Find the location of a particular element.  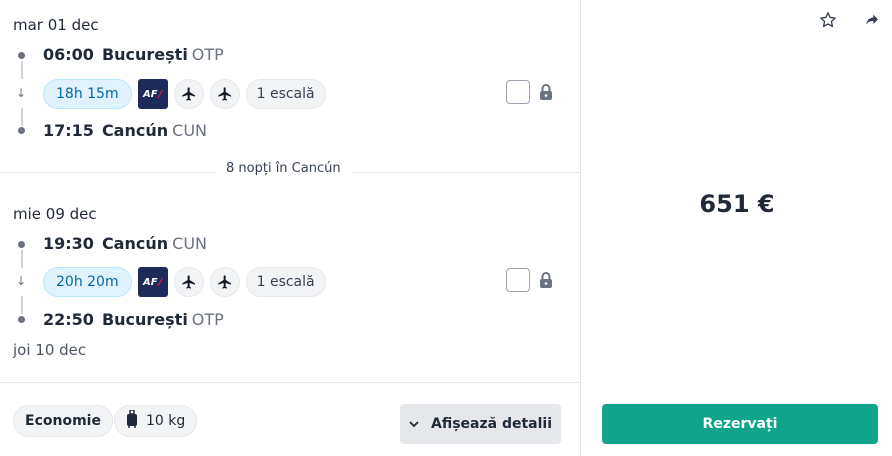

inbound-departure: 19:30 Cancún CUN is located at coordinates (125, 243).